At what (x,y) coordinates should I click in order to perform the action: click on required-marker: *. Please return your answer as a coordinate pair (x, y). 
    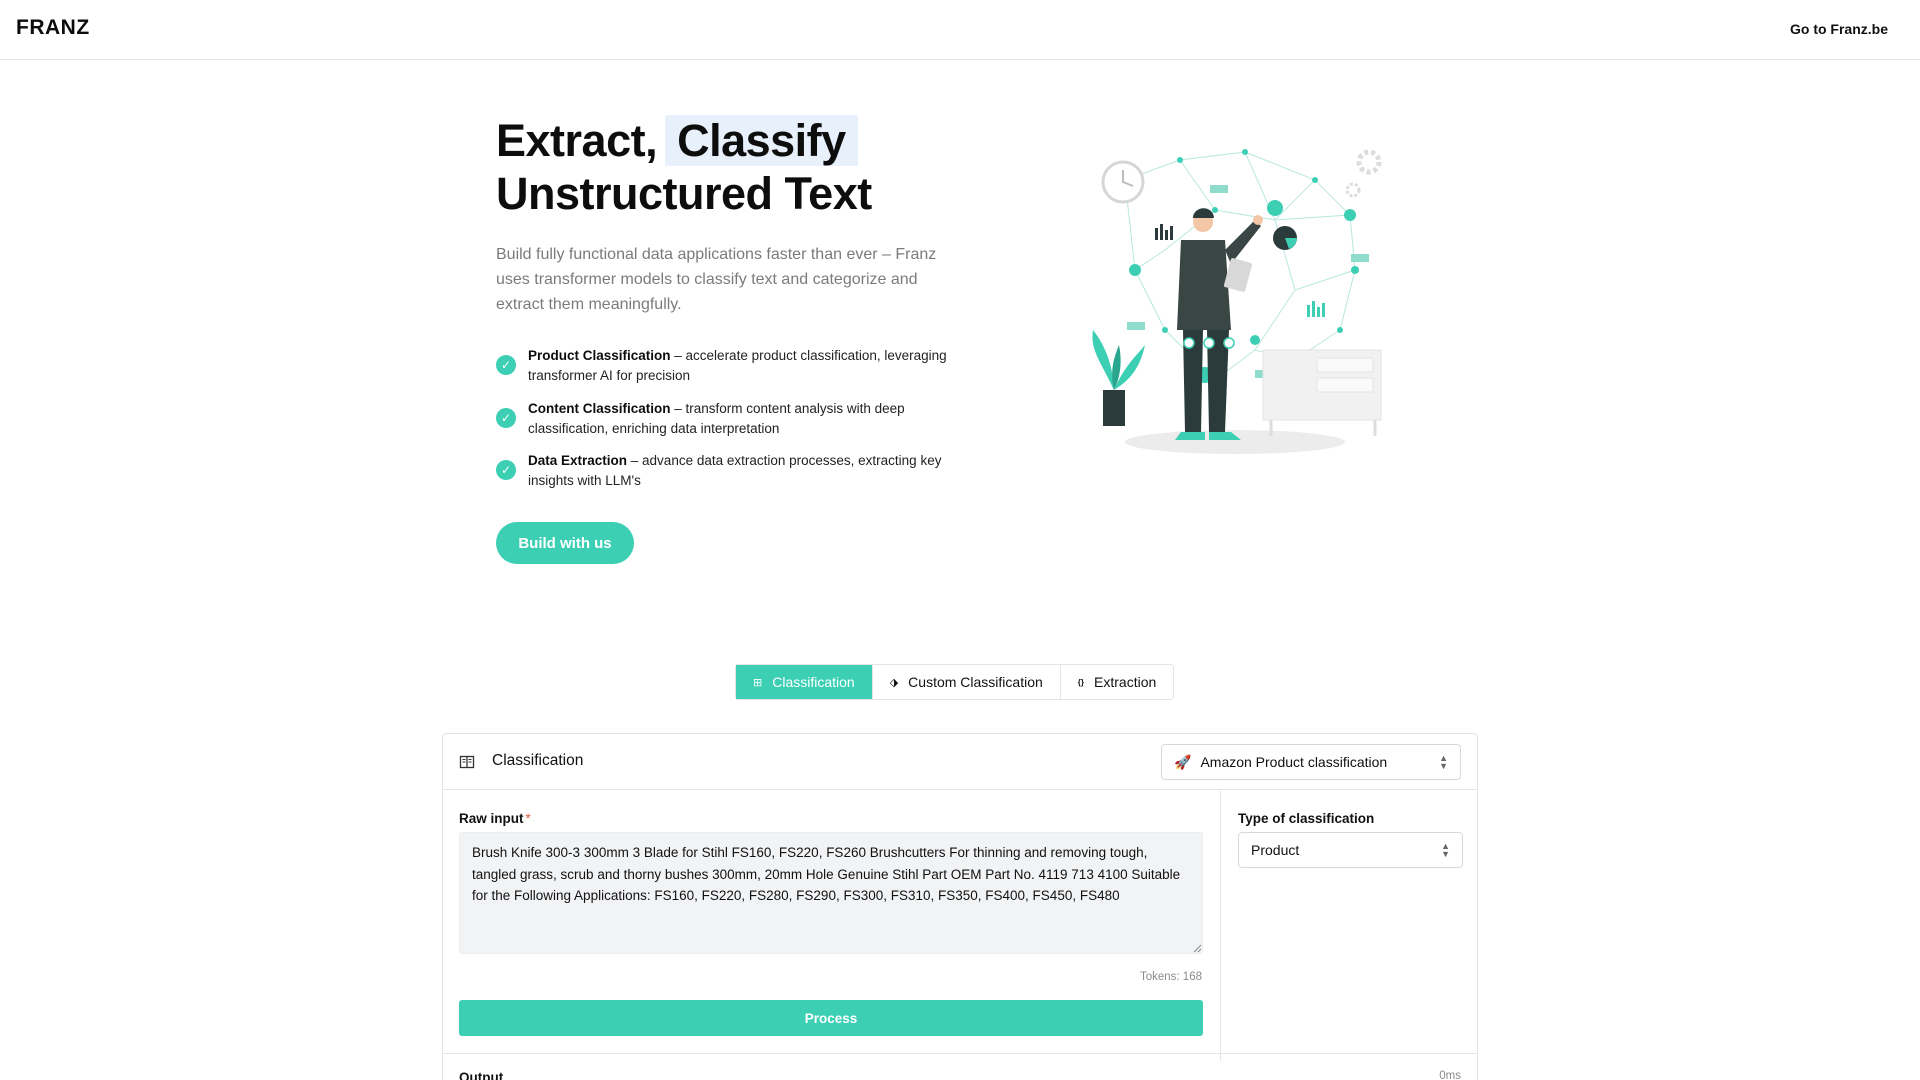
    Looking at the image, I should click on (528, 818).